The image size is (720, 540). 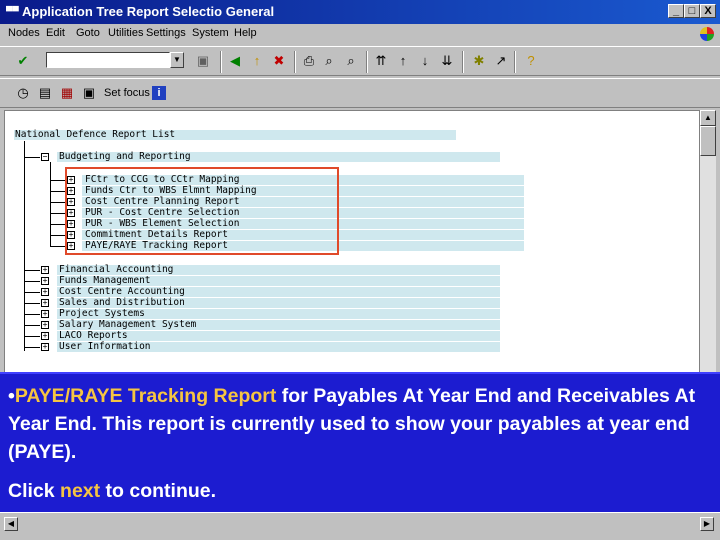 I want to click on scroll-left-button: ◀, so click(x=11, y=524).